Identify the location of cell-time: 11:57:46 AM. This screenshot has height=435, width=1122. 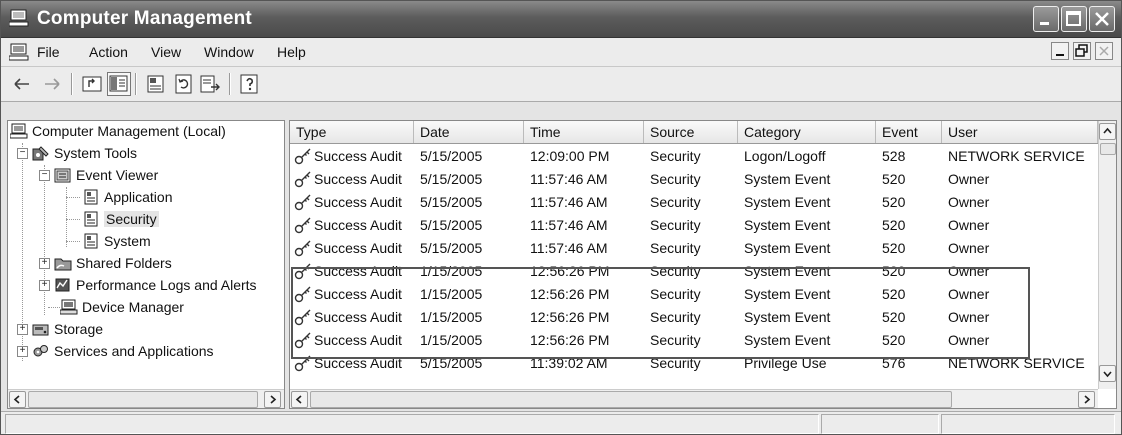
(569, 248).